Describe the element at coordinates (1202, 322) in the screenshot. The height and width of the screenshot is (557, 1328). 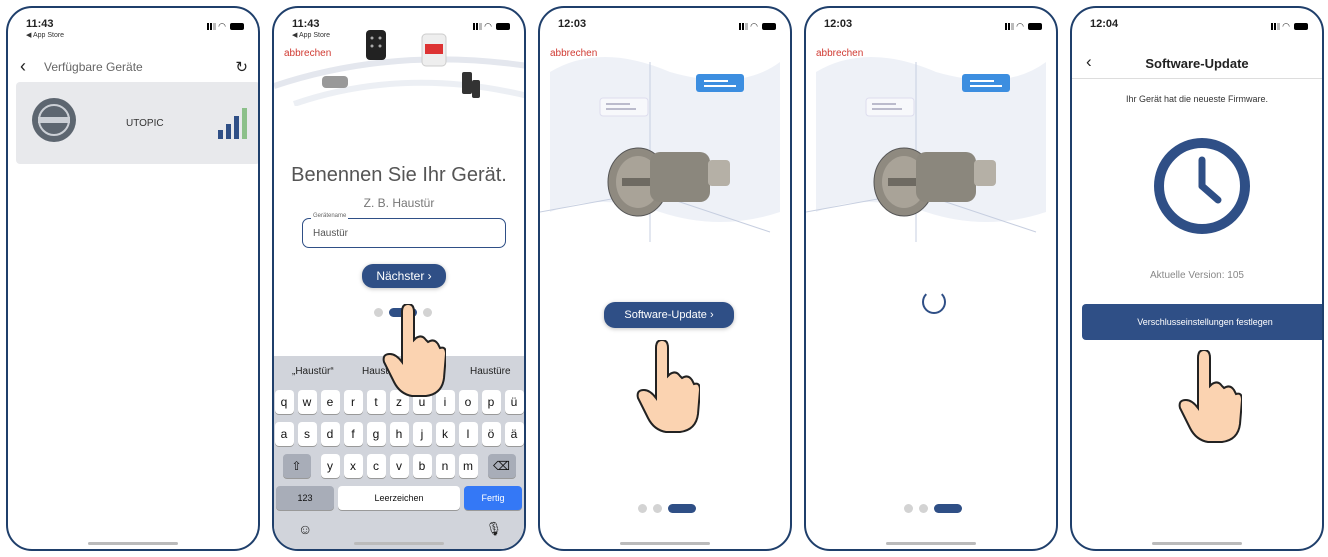
I see `lock-settings-button: Verschlusseinstellungen festlegen` at that location.